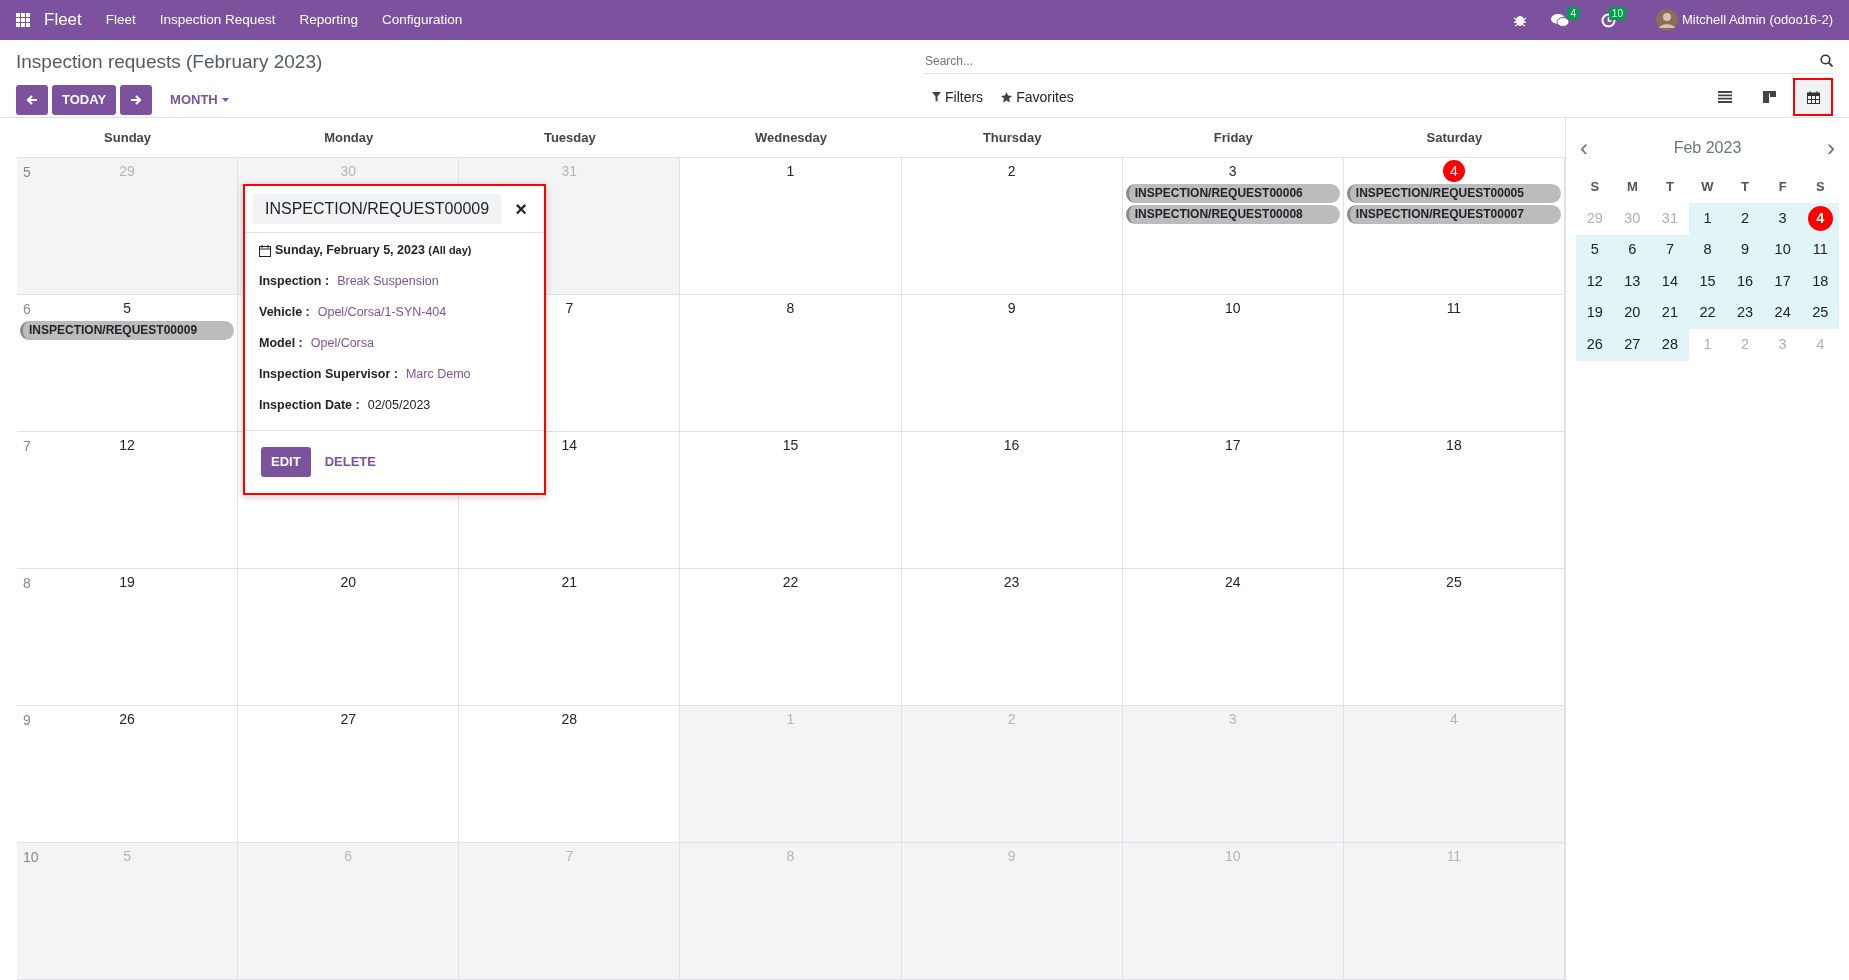 This screenshot has height=980, width=1849. I want to click on mini-day: 6, so click(1632, 250).